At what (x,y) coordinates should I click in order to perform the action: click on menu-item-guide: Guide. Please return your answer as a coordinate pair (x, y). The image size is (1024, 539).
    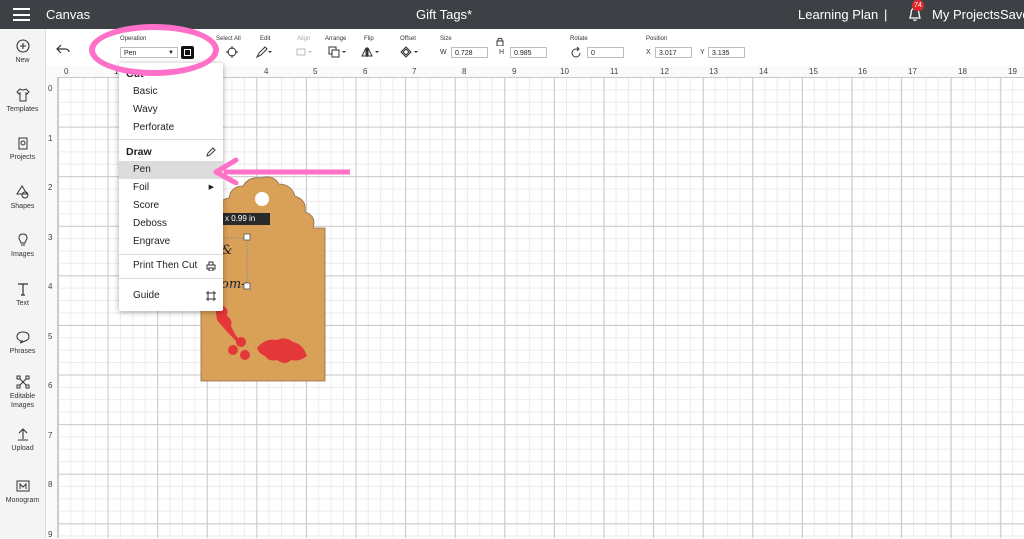
    Looking at the image, I should click on (171, 296).